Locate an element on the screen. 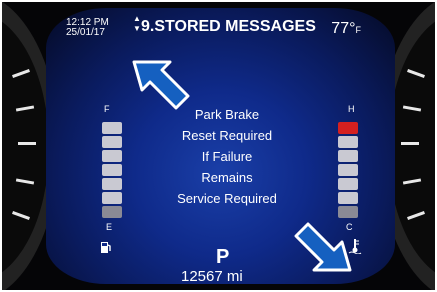  fuel-gauge is located at coordinates (112, 178).